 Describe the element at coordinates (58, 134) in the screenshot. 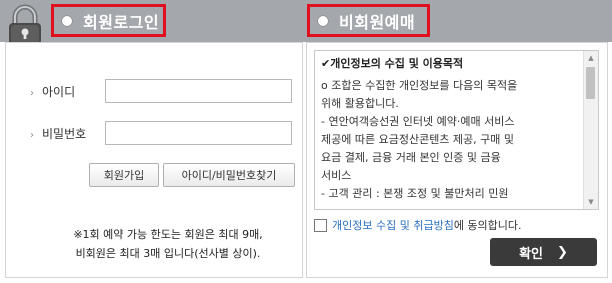

I see `password-label: › 비밀번호` at that location.